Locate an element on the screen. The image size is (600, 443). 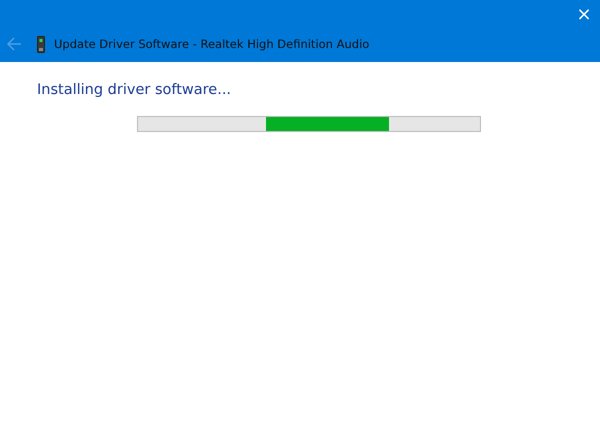
window-title: Update Driver Software - Realtek High Definition Audio is located at coordinates (212, 44).